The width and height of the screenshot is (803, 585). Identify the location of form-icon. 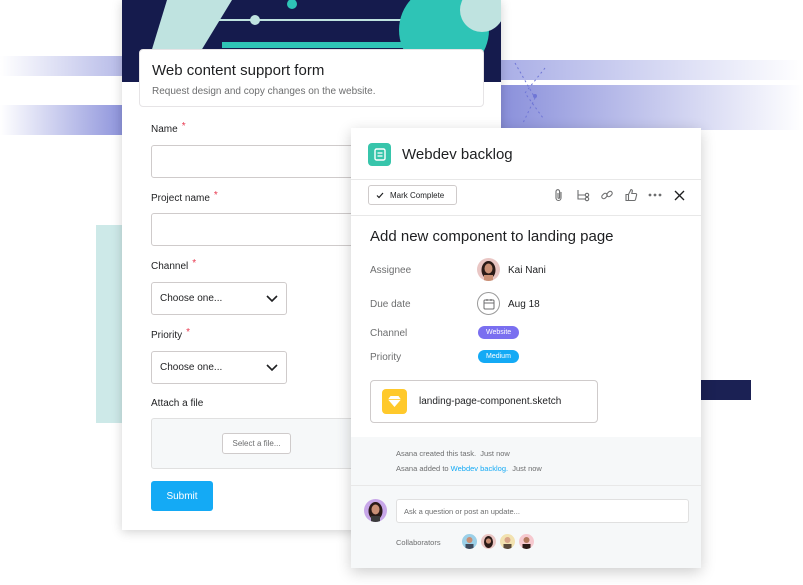
(379, 154).